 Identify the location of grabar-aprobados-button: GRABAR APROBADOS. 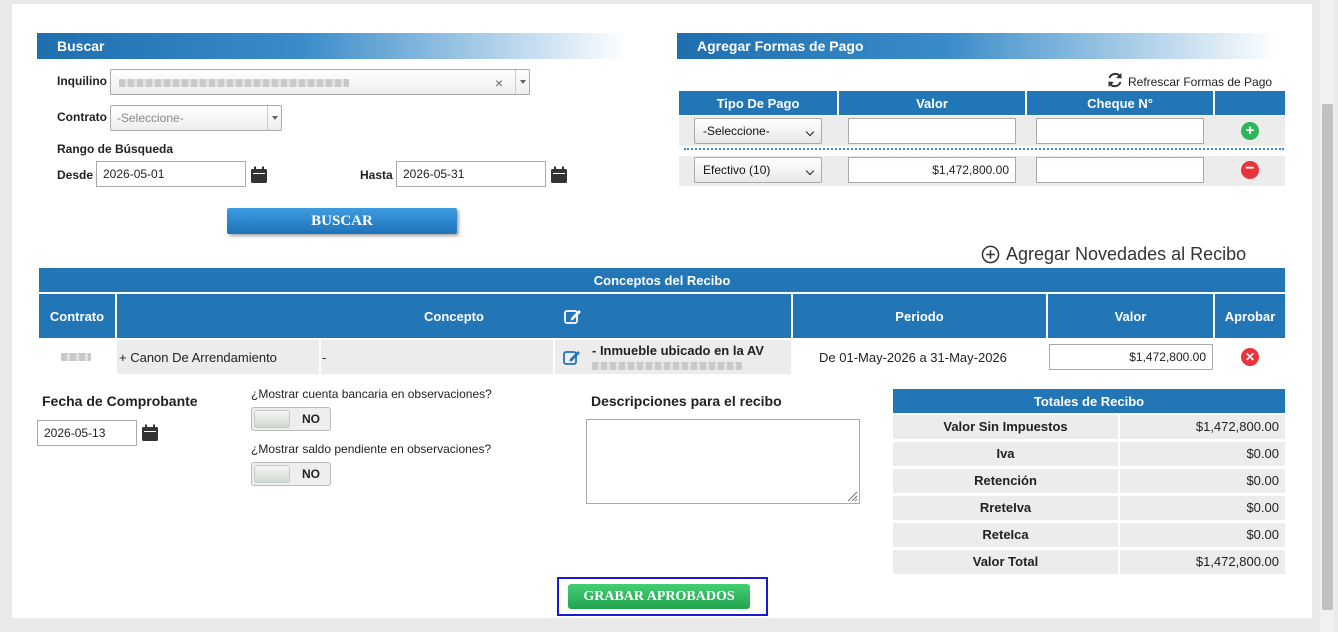
(659, 596).